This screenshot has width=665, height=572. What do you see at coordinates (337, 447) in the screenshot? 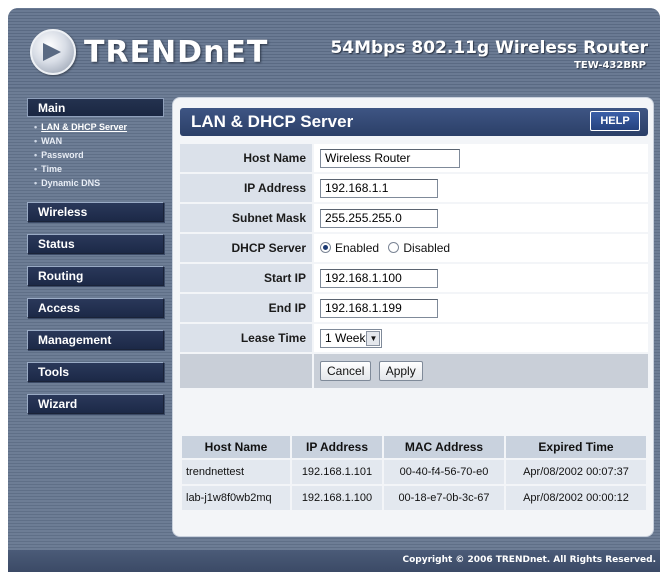
I see `column-ip-address: IP Address` at bounding box center [337, 447].